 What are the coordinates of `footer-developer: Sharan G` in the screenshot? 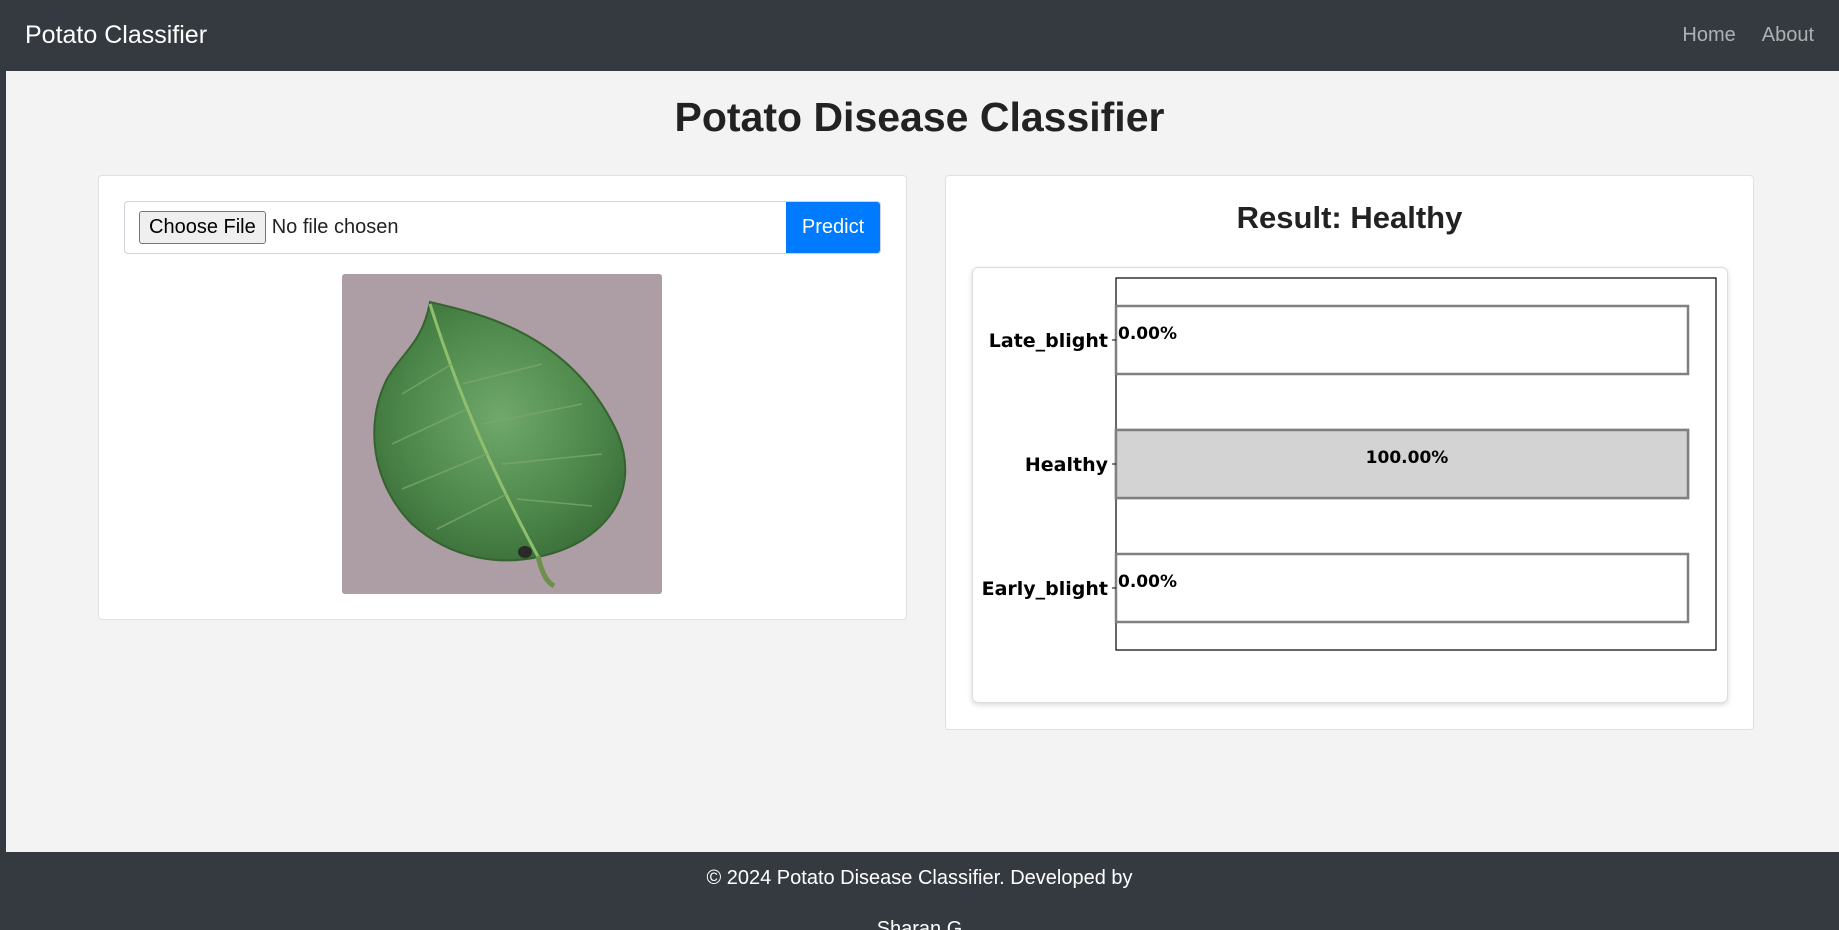 It's located at (919, 924).